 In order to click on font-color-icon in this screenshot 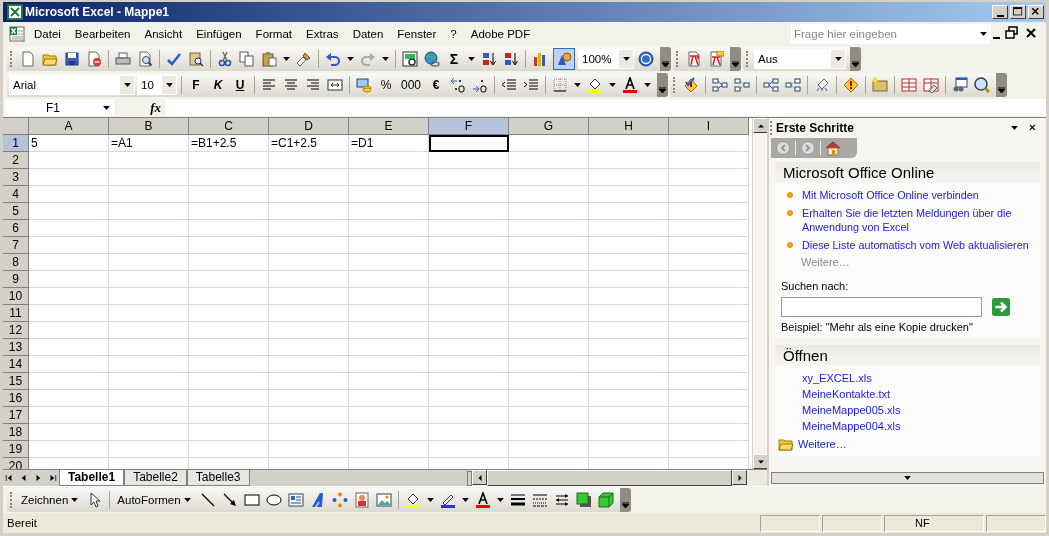, I will do `click(482, 500)`.